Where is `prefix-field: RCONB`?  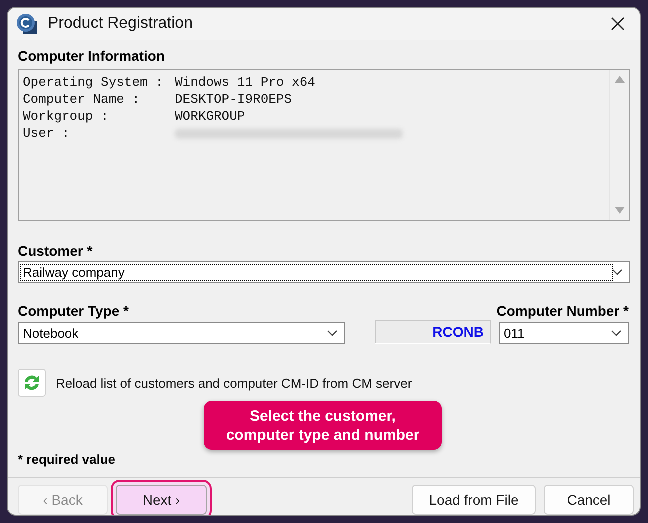
prefix-field: RCONB is located at coordinates (433, 332).